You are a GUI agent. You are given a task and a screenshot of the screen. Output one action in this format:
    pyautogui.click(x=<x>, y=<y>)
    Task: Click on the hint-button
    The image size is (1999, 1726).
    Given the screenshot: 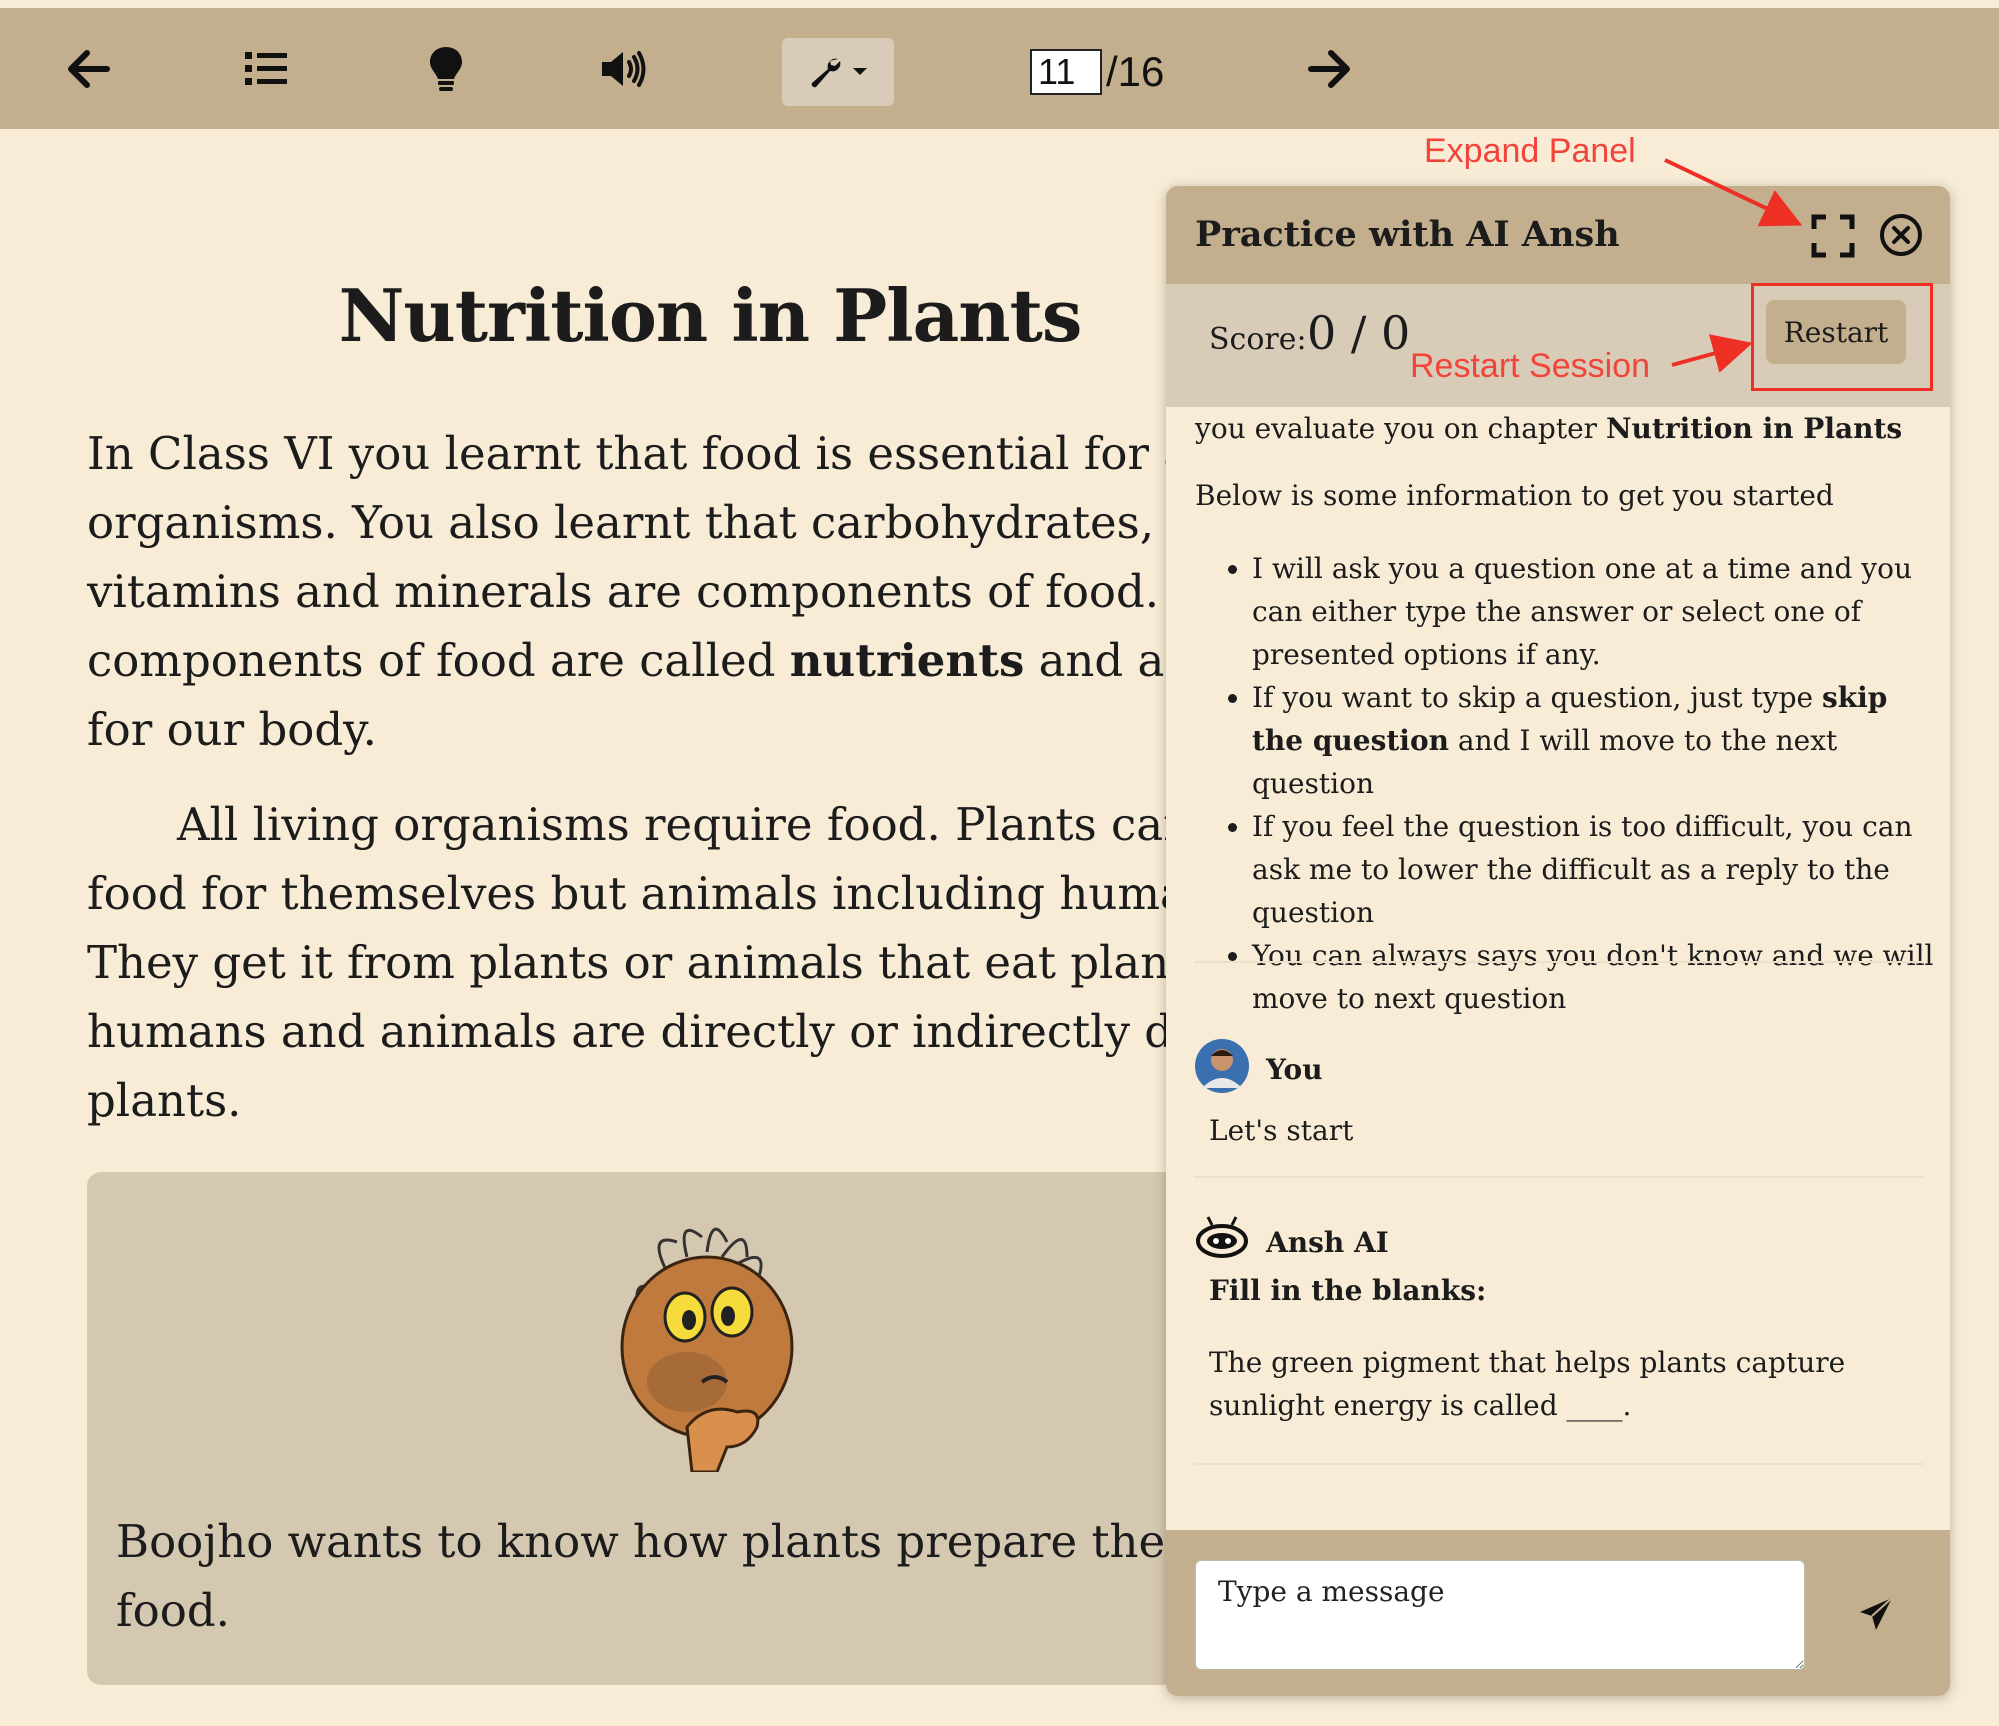 What is the action you would take?
    pyautogui.click(x=446, y=68)
    